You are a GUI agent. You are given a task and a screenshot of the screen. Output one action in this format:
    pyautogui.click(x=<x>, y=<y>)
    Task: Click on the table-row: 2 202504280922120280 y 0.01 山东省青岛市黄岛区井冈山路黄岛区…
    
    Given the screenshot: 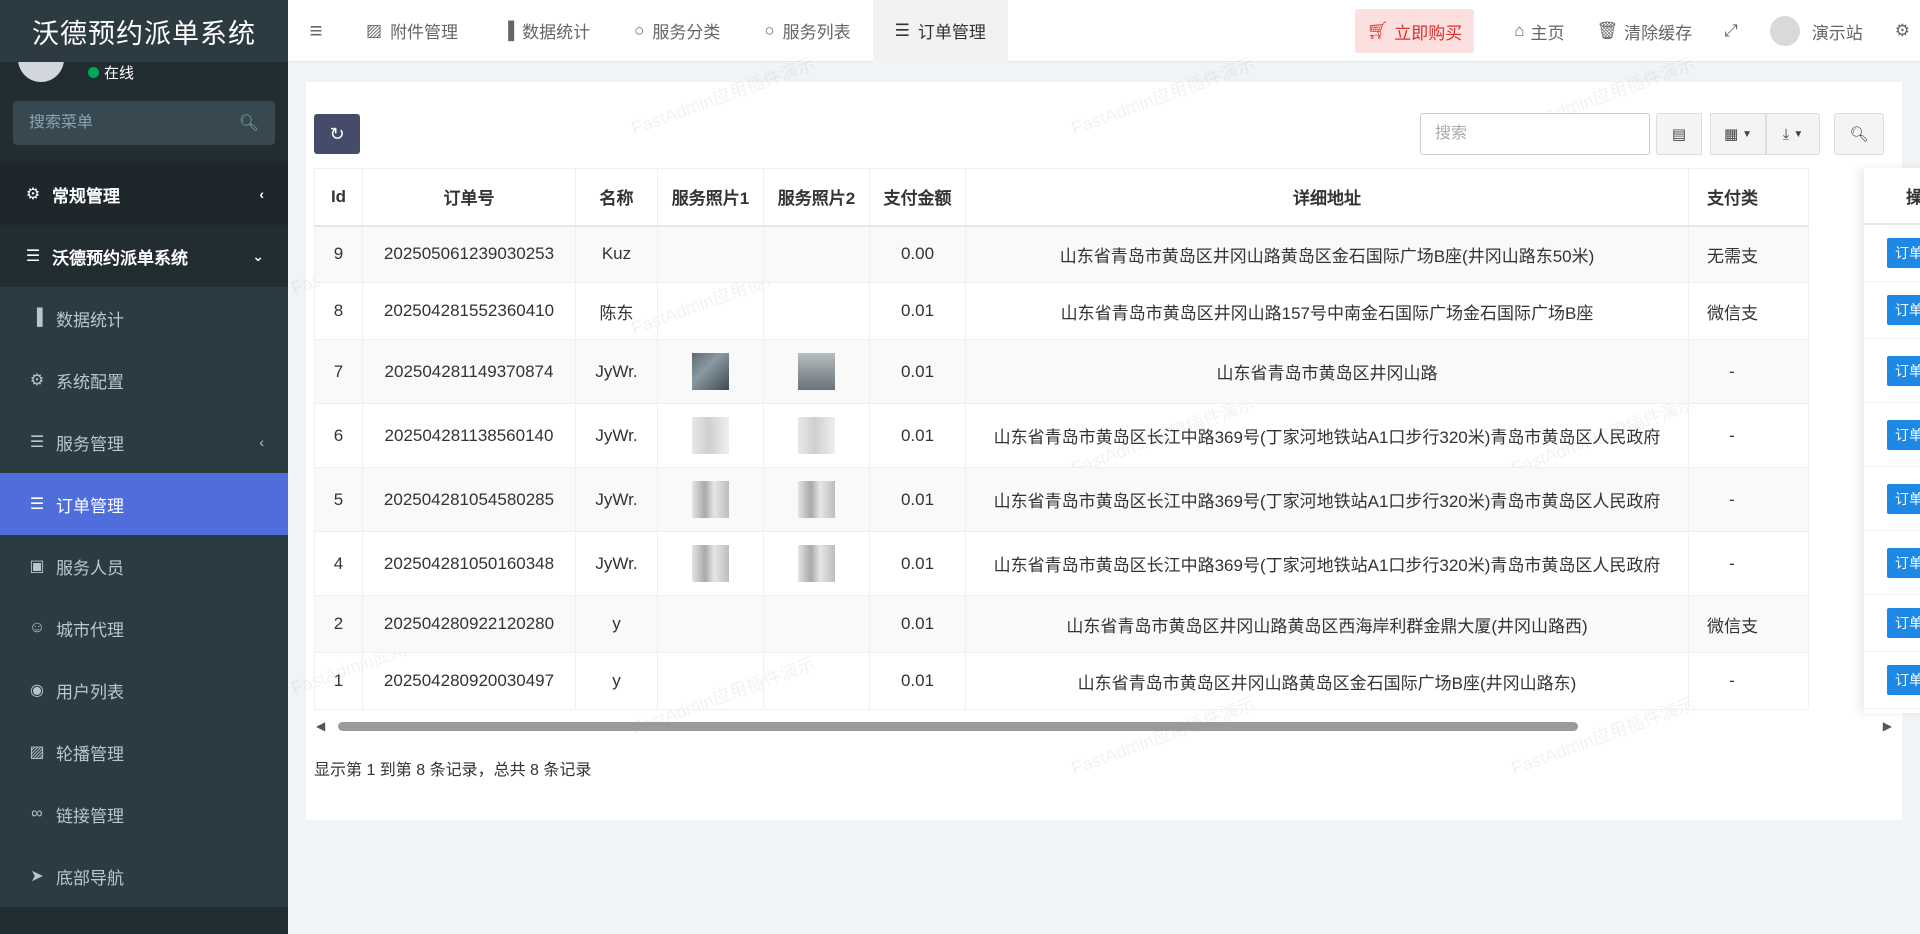 What is the action you would take?
    pyautogui.click(x=1061, y=624)
    